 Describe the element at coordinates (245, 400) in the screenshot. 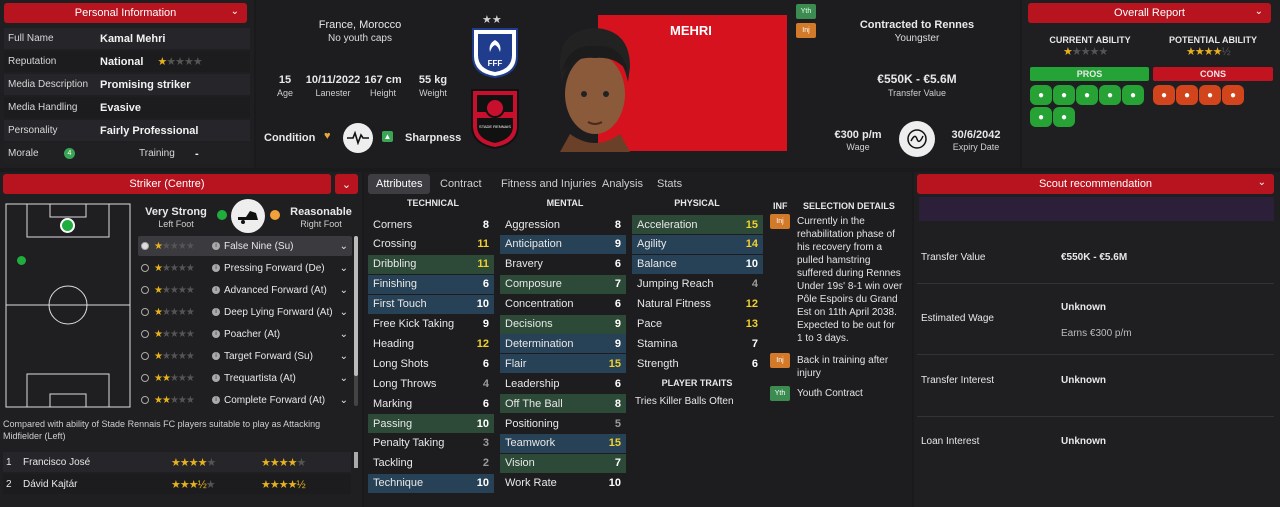

I see `role-row: ★★★★★ i Complete Forward (At) ⌄` at that location.